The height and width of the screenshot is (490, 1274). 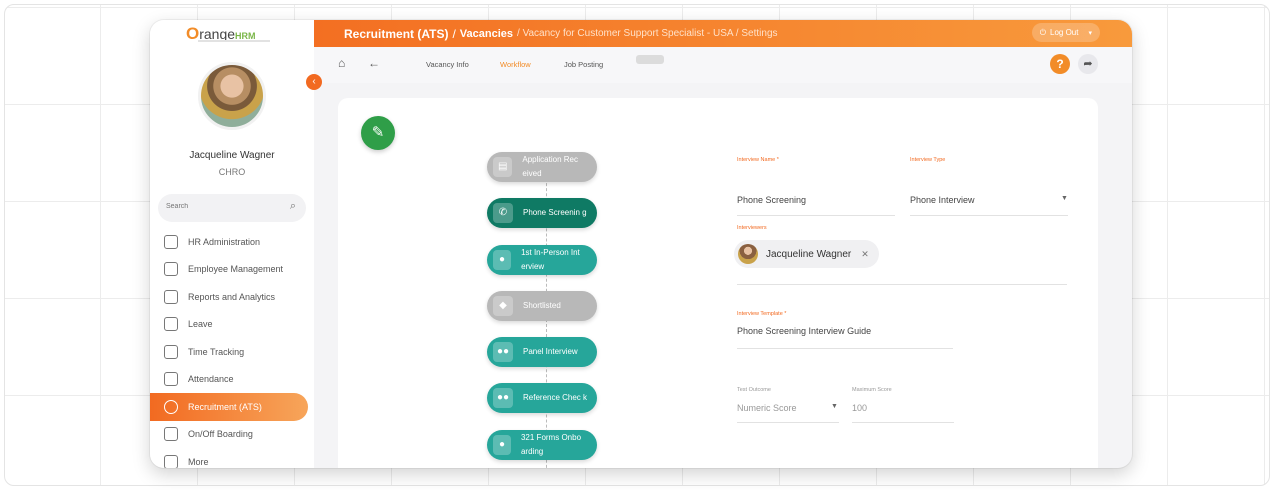 What do you see at coordinates (758, 160) in the screenshot?
I see `interview-name-label: Interview Name *` at bounding box center [758, 160].